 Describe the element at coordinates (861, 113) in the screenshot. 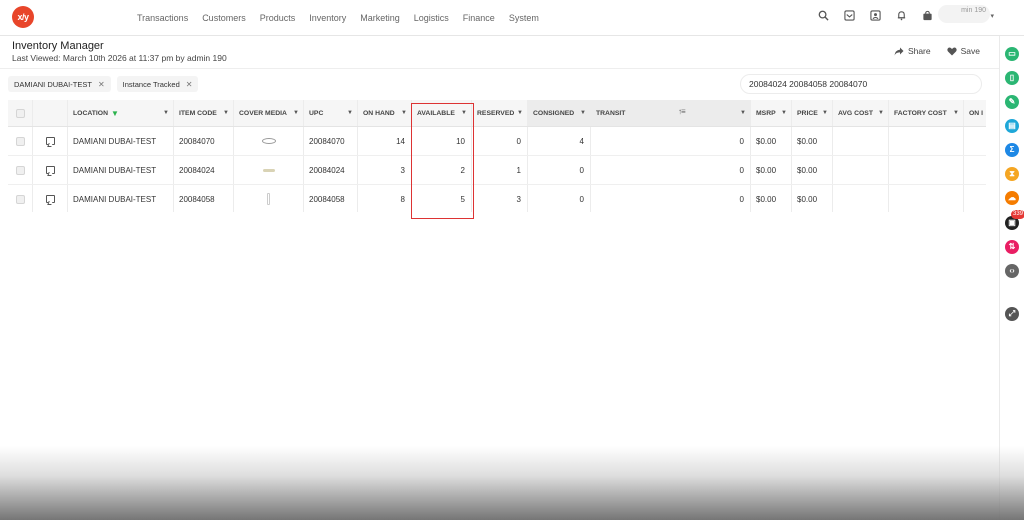

I see `column-avg-cost: AVG COST ▼` at that location.